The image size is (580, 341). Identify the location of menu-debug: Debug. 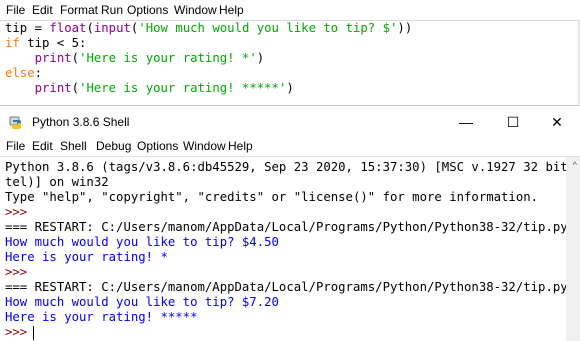
(113, 146).